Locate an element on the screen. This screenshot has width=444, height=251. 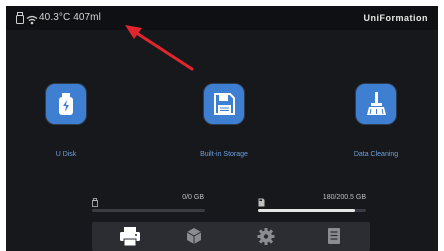
internal-storage-bar is located at coordinates (312, 210).